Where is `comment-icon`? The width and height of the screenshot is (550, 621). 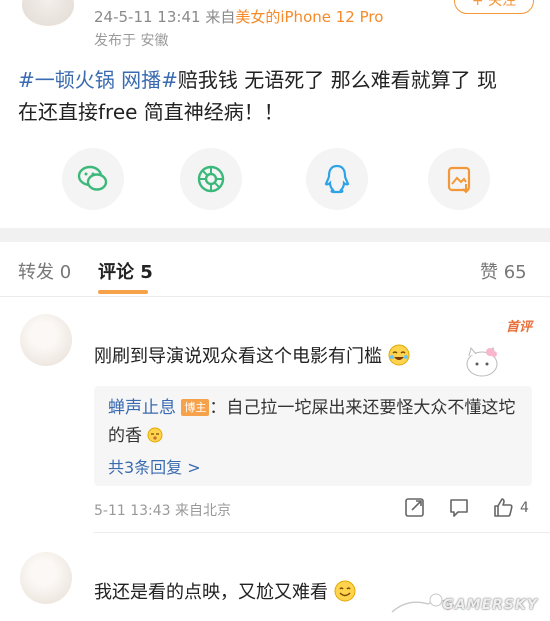 comment-icon is located at coordinates (459, 507).